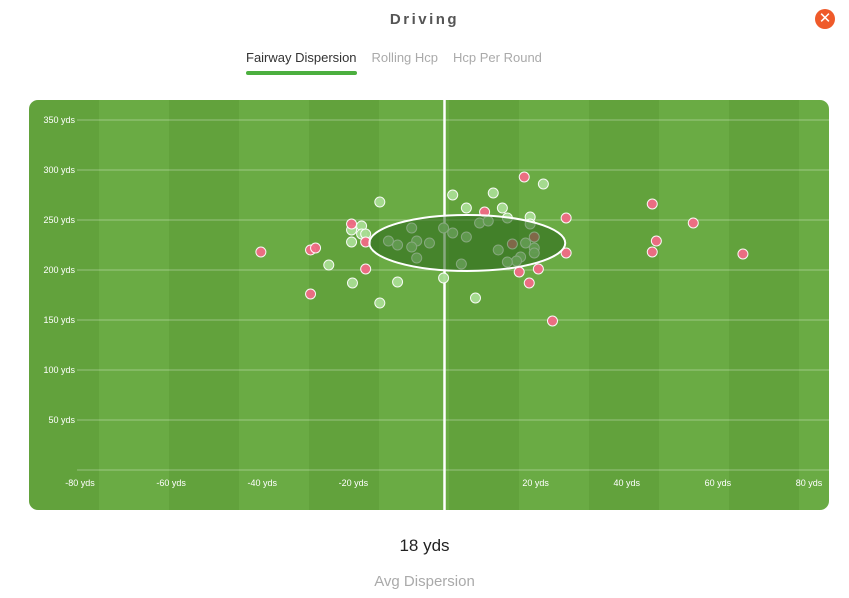 Image resolution: width=849 pixels, height=598 pixels. What do you see at coordinates (59, 170) in the screenshot?
I see `y-tick-label: 300 yds` at bounding box center [59, 170].